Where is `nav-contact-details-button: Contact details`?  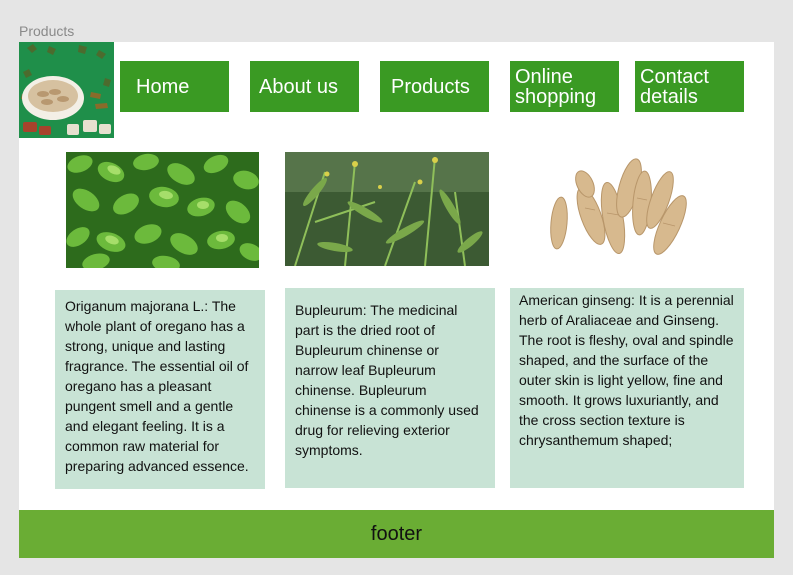 nav-contact-details-button: Contact details is located at coordinates (689, 86).